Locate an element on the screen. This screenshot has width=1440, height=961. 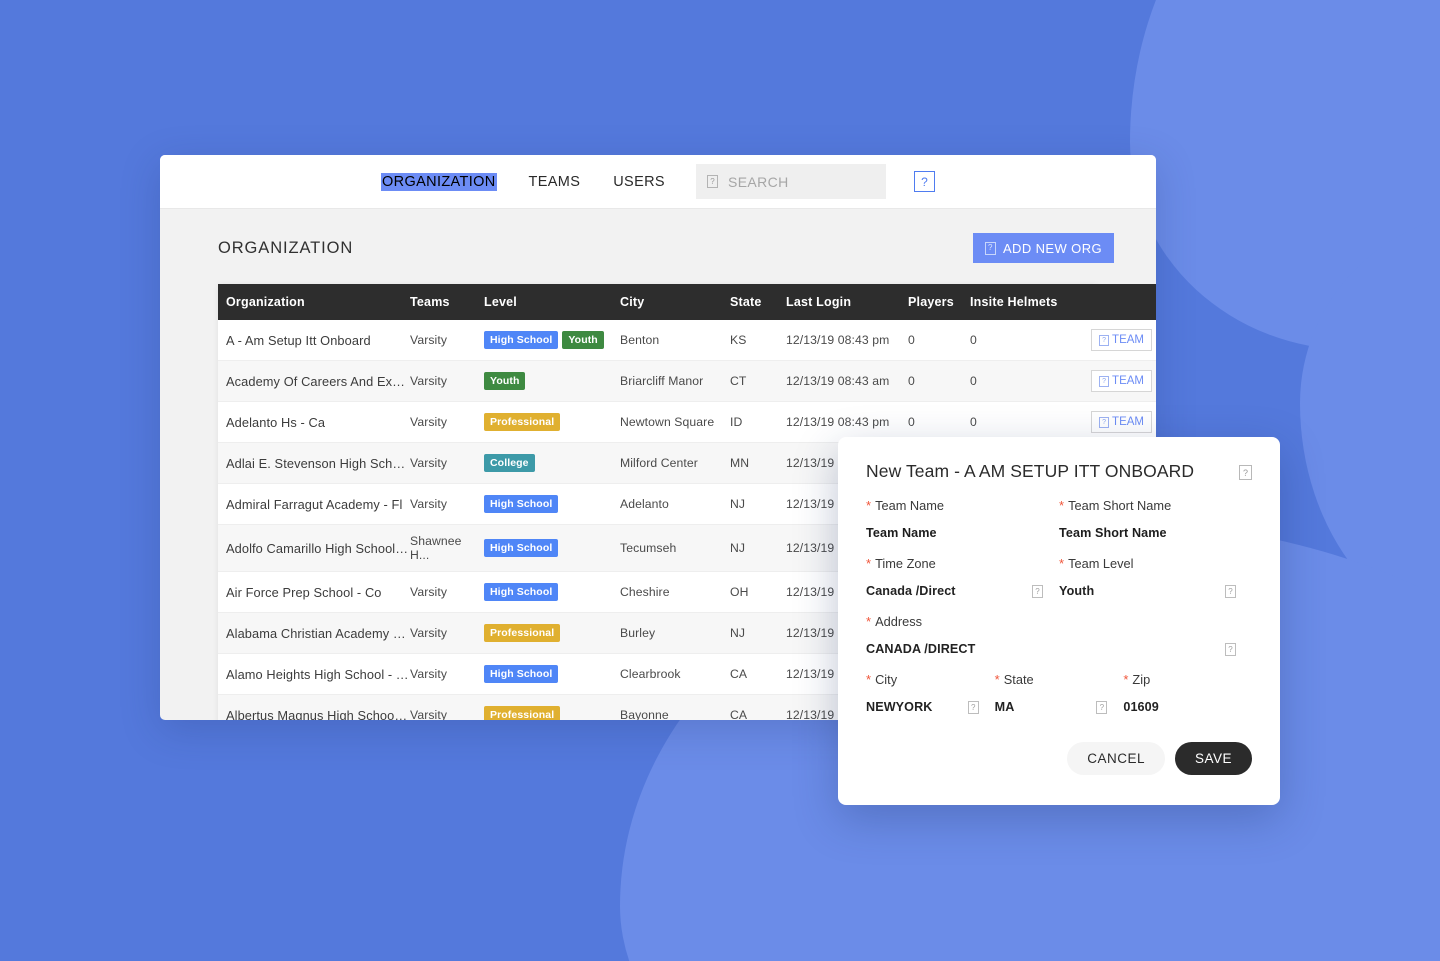
cell-organization: Adlai E. Stevenson High School - Il is located at coordinates (318, 463).